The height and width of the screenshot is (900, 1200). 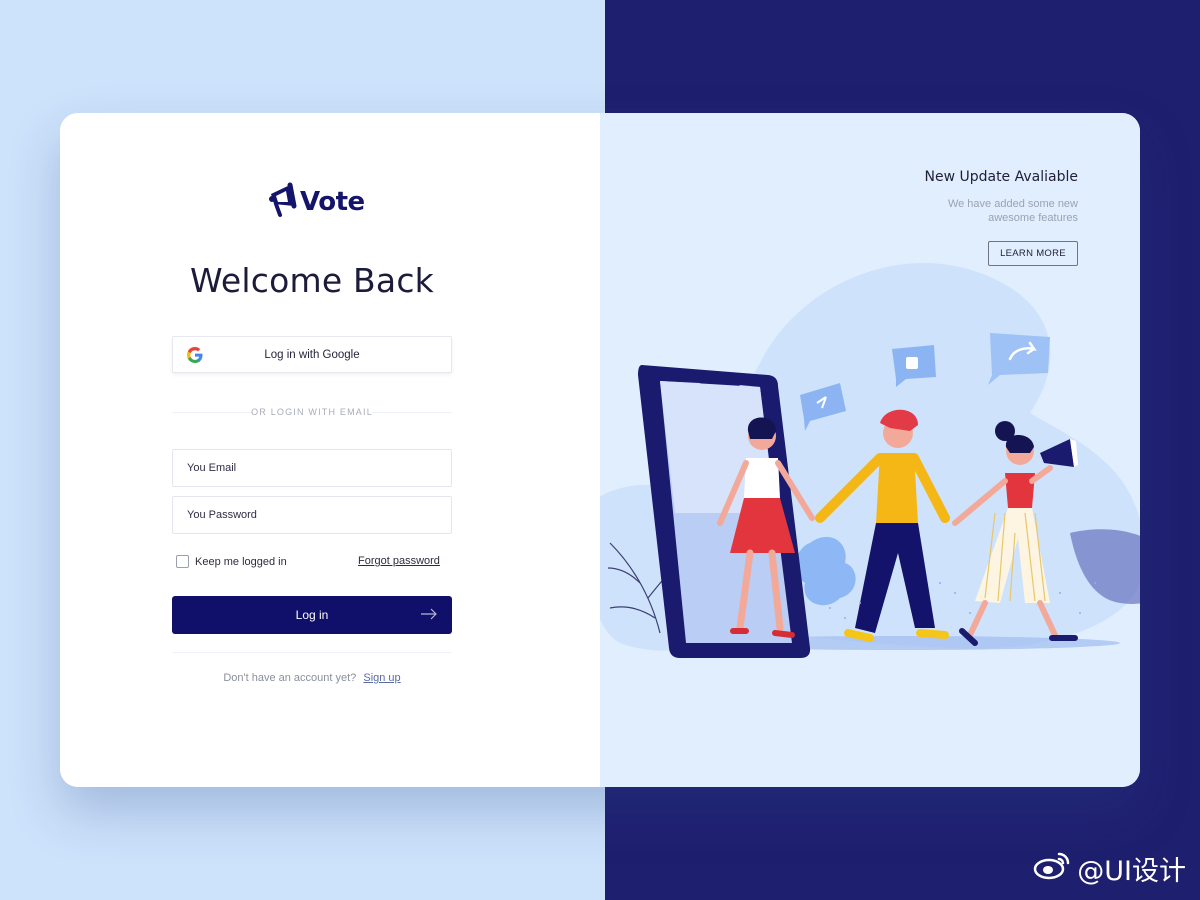 I want to click on brand-logo: Vote, so click(x=318, y=202).